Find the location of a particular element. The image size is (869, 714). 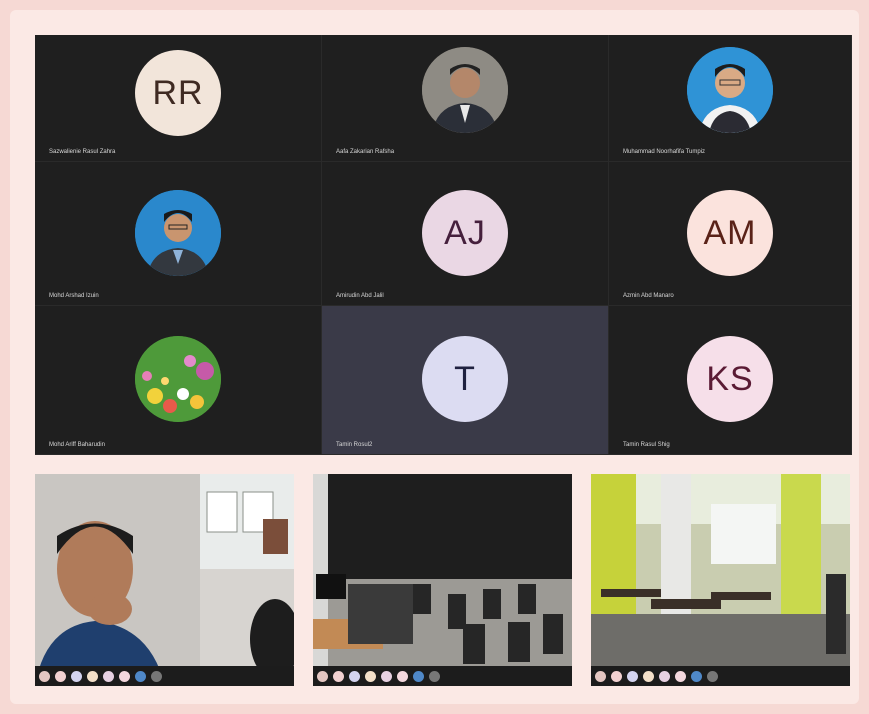

avatar-initials: AM is located at coordinates (730, 232).